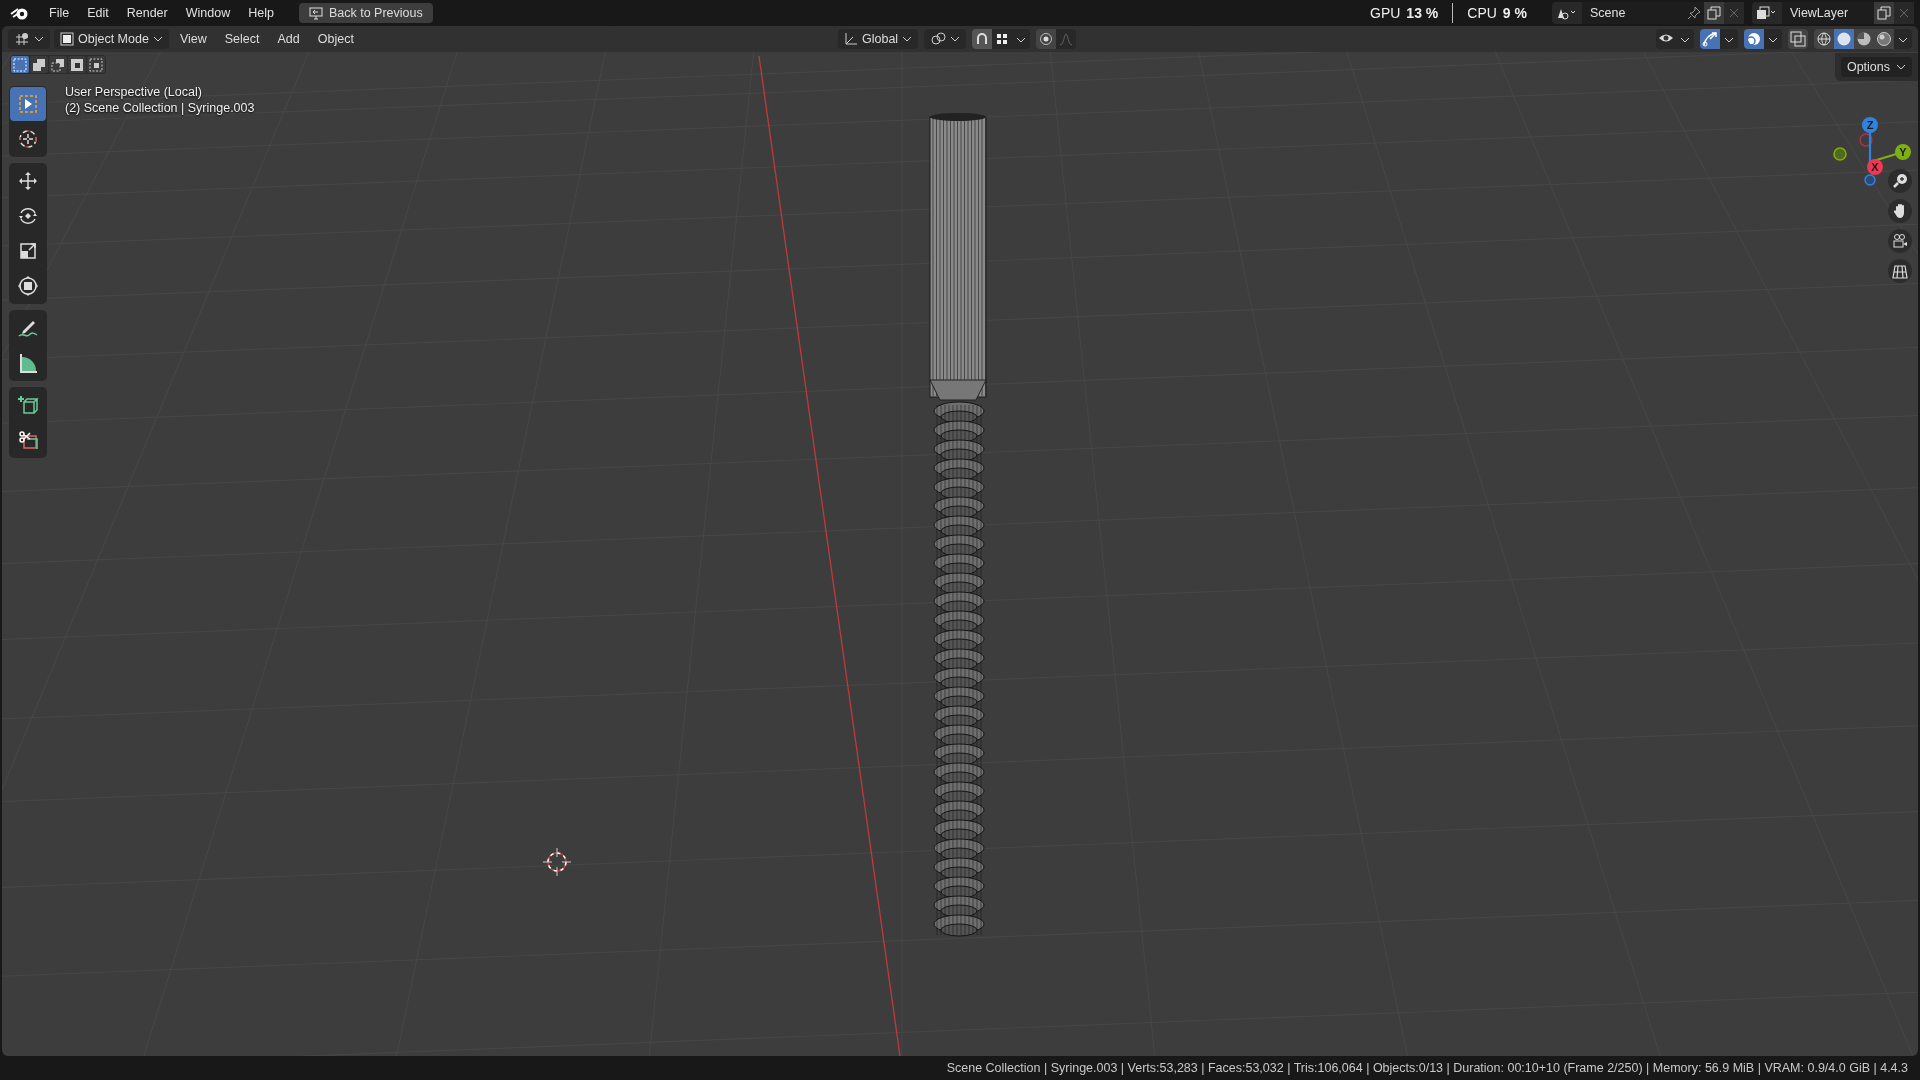  I want to click on square-icon, so click(67, 39).